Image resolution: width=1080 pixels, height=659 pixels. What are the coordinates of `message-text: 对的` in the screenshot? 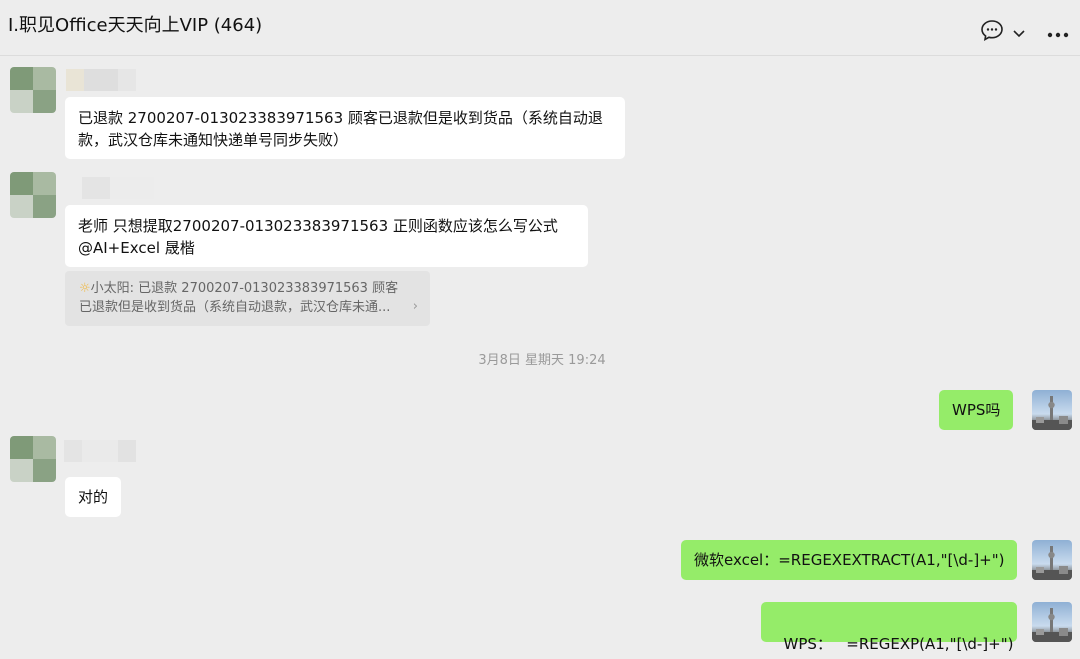 It's located at (93, 497).